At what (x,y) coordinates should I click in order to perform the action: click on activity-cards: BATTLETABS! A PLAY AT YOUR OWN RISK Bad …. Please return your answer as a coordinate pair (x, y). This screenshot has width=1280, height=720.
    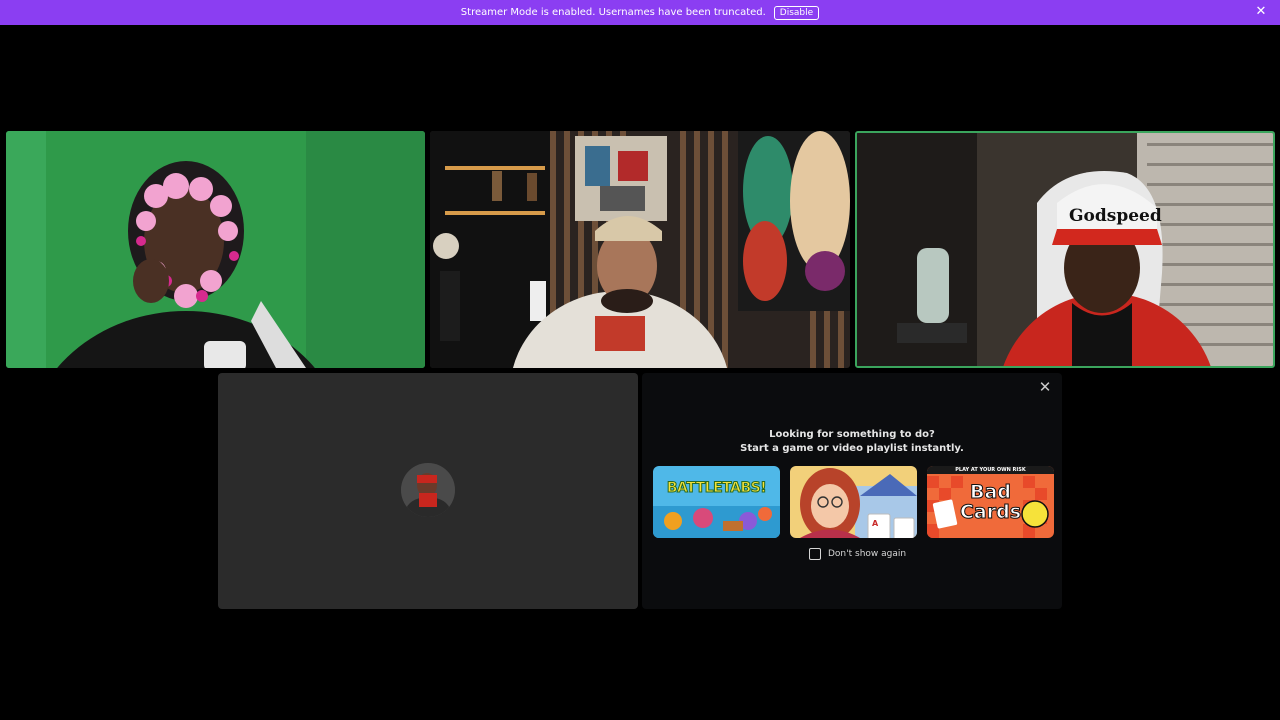
    Looking at the image, I should click on (853, 502).